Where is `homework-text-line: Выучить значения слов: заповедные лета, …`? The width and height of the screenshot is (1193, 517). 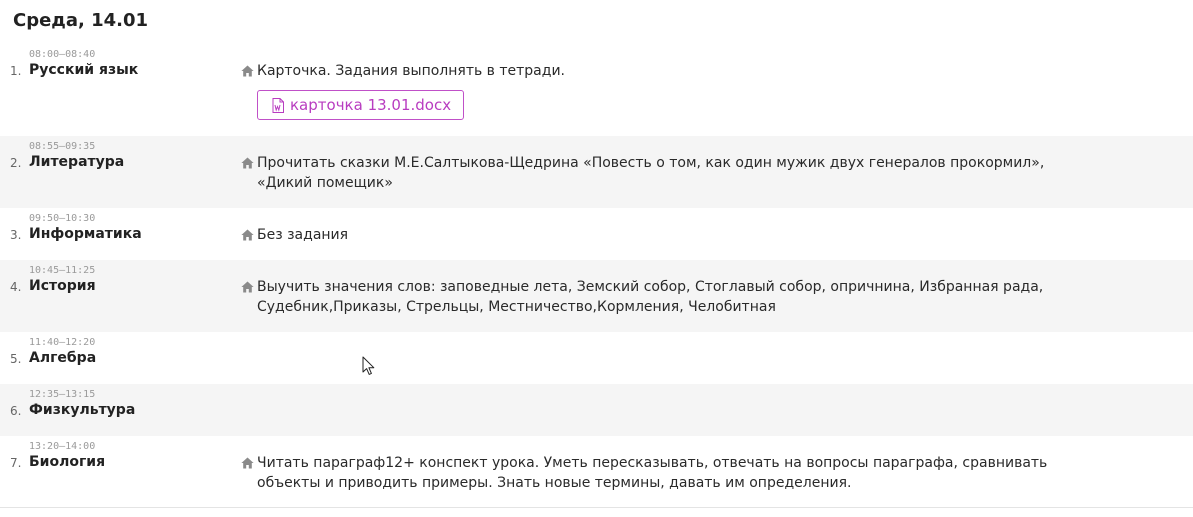 homework-text-line: Выучить значения слов: заповедные лета, … is located at coordinates (656, 297).